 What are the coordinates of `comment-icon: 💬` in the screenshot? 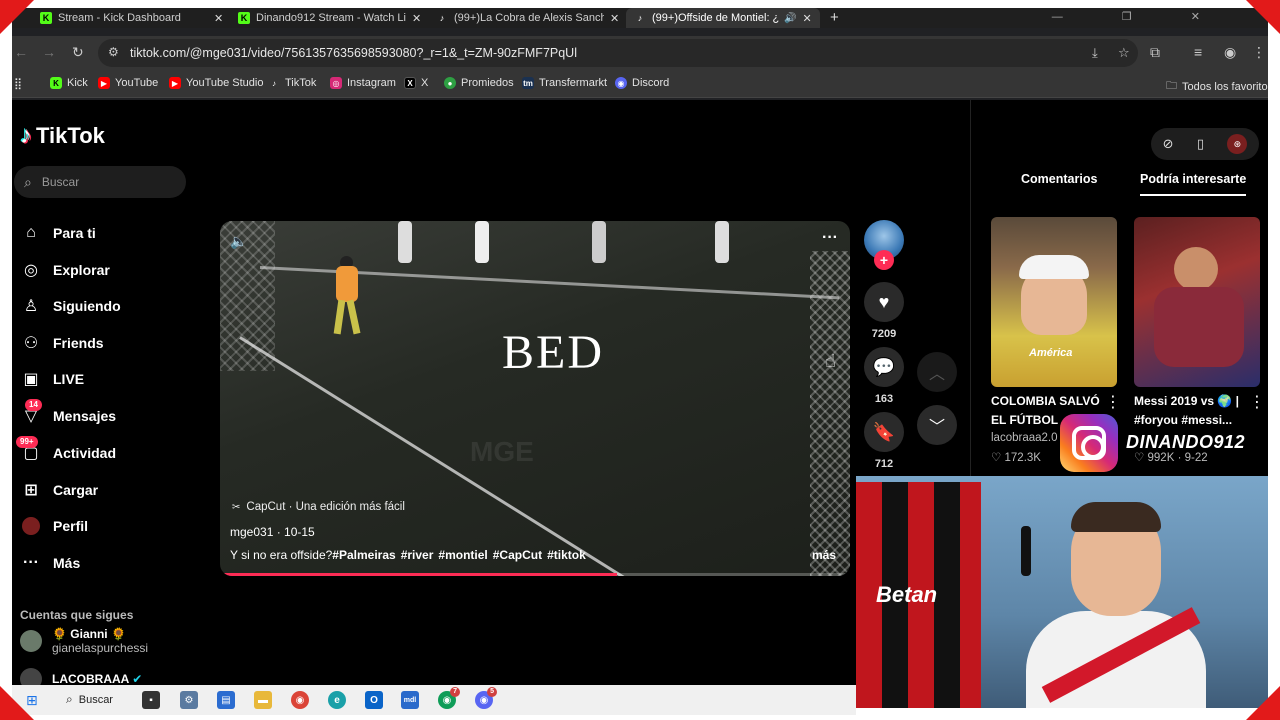 It's located at (884, 367).